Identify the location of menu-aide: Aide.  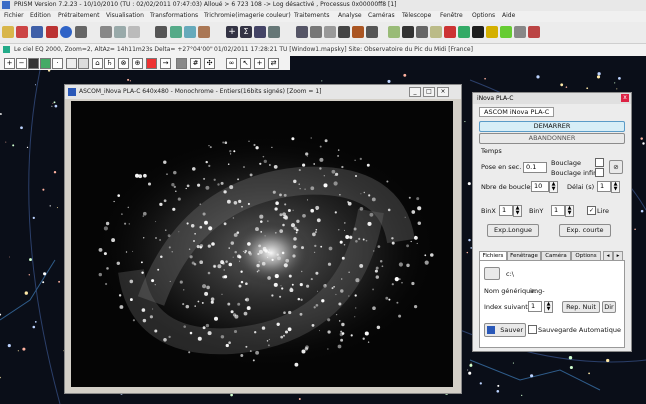
(508, 15).